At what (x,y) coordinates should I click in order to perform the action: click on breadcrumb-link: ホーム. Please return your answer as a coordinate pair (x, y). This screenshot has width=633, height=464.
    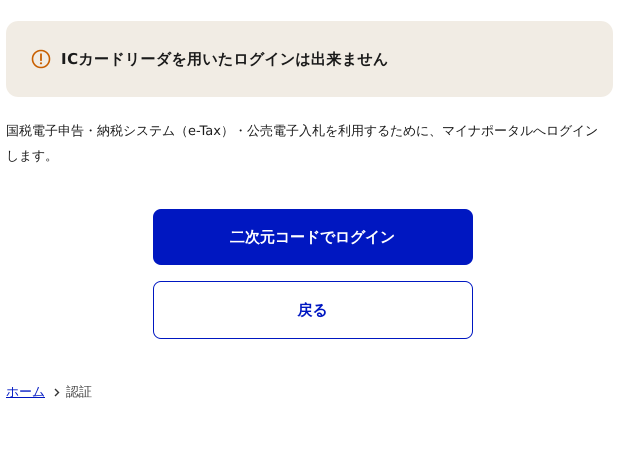
    Looking at the image, I should click on (25, 392).